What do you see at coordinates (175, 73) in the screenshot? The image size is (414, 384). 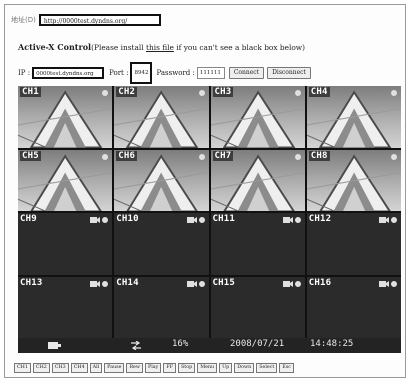 I see `password-label: Password :` at bounding box center [175, 73].